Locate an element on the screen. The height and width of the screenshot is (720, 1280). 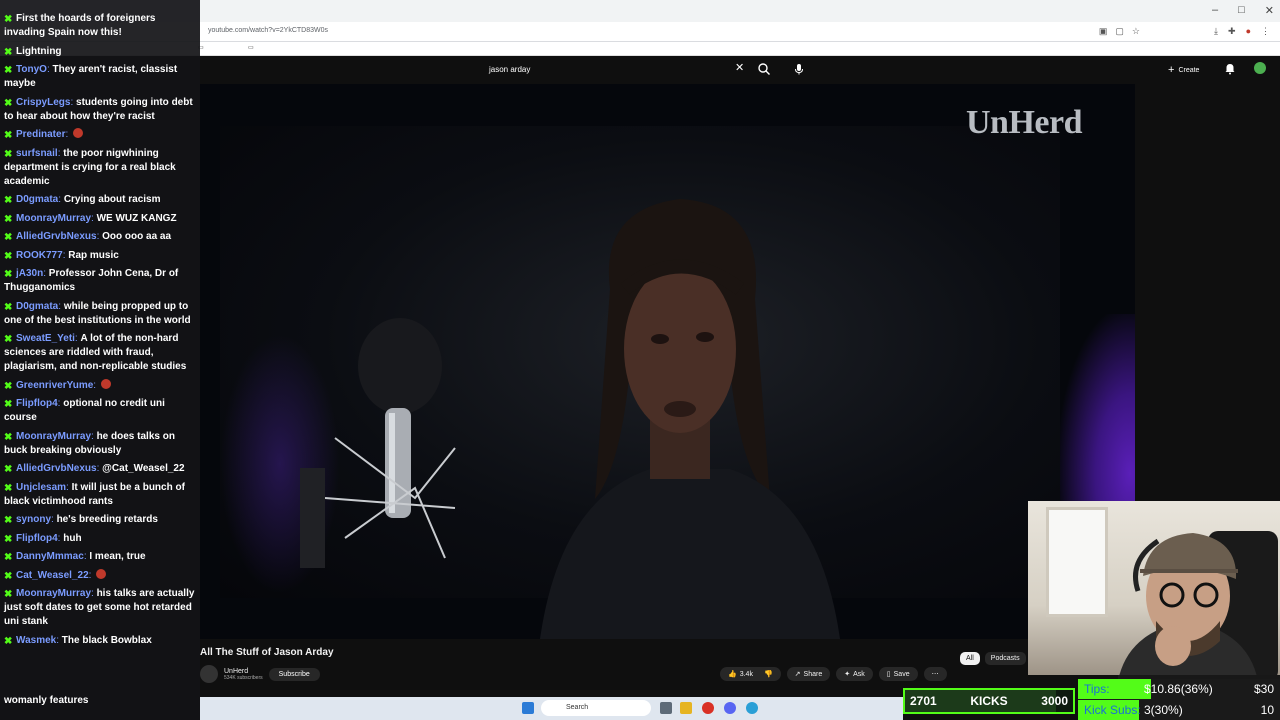
account-avatar is located at coordinates (1260, 68).